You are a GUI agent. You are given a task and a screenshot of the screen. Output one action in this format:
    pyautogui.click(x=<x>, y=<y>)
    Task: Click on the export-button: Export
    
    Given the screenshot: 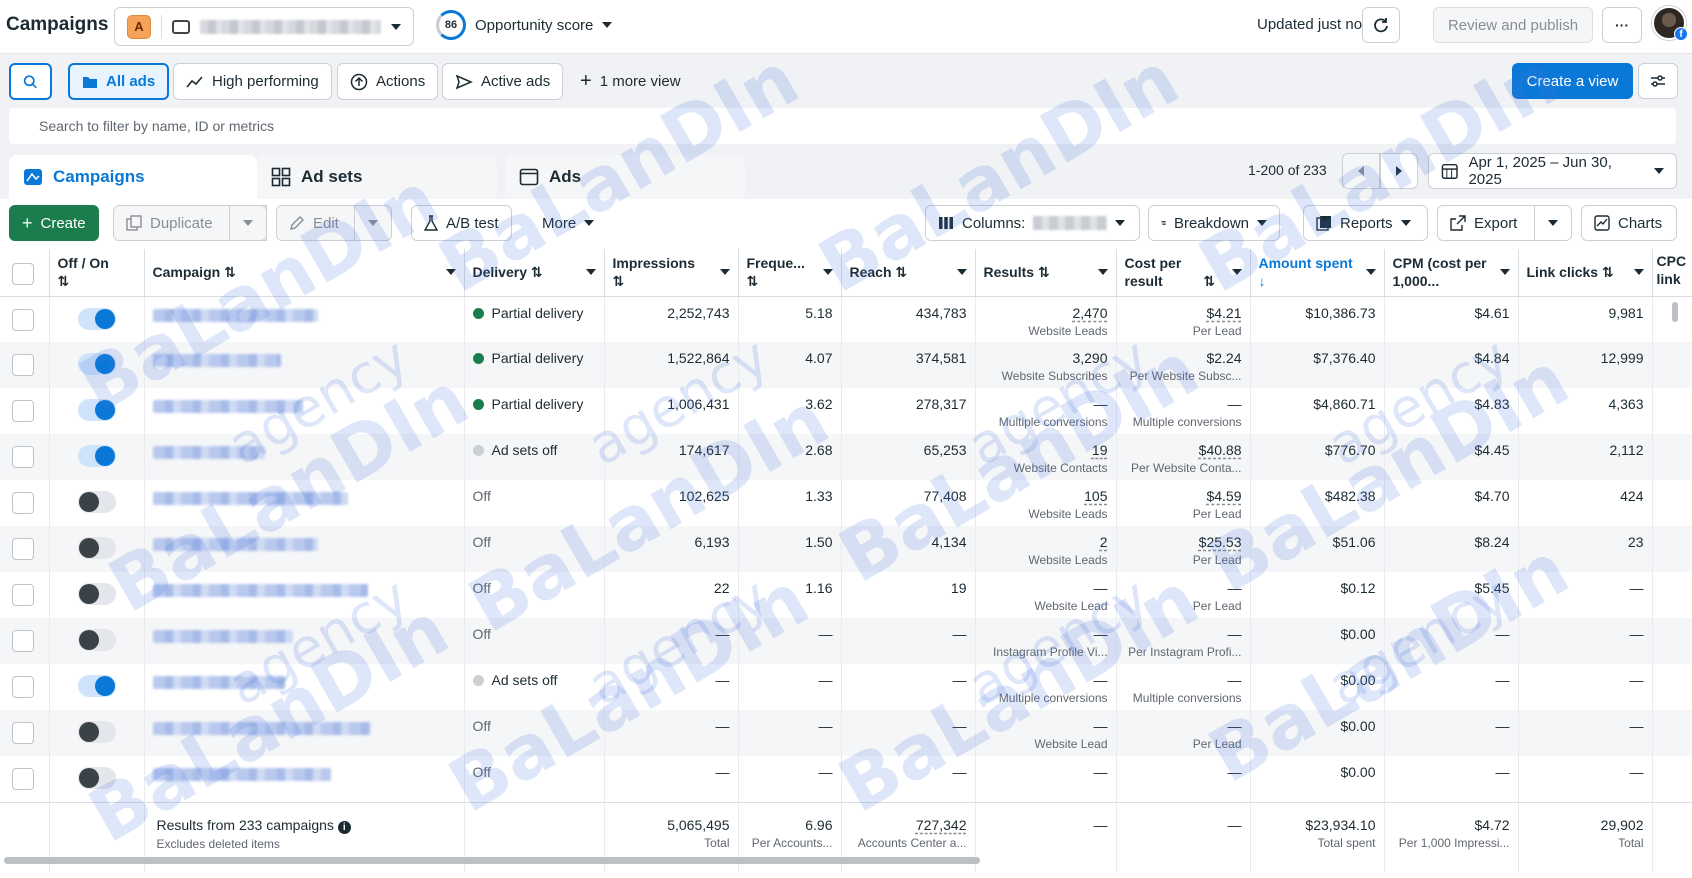 What is the action you would take?
    pyautogui.click(x=1488, y=223)
    